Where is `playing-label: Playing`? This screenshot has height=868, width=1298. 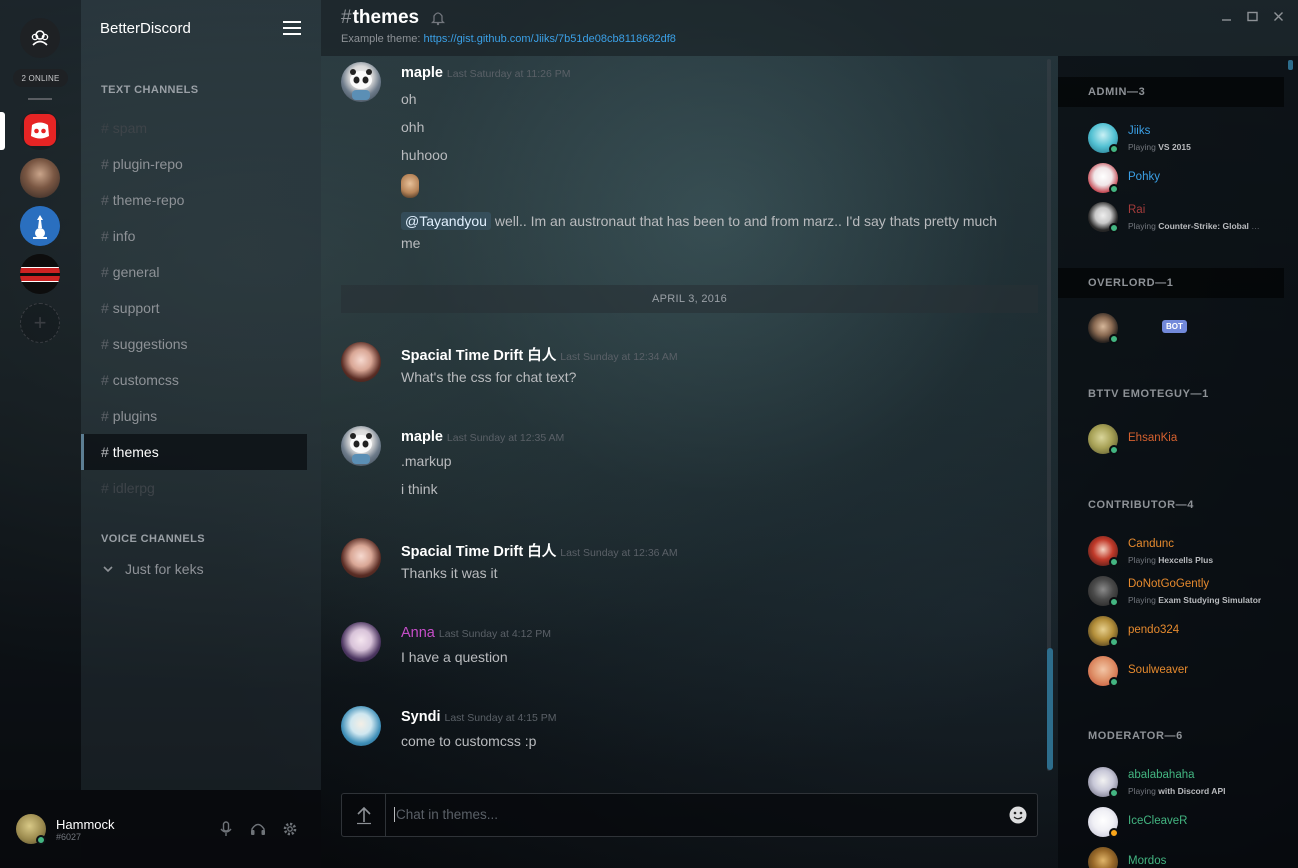 playing-label: Playing is located at coordinates (1143, 560).